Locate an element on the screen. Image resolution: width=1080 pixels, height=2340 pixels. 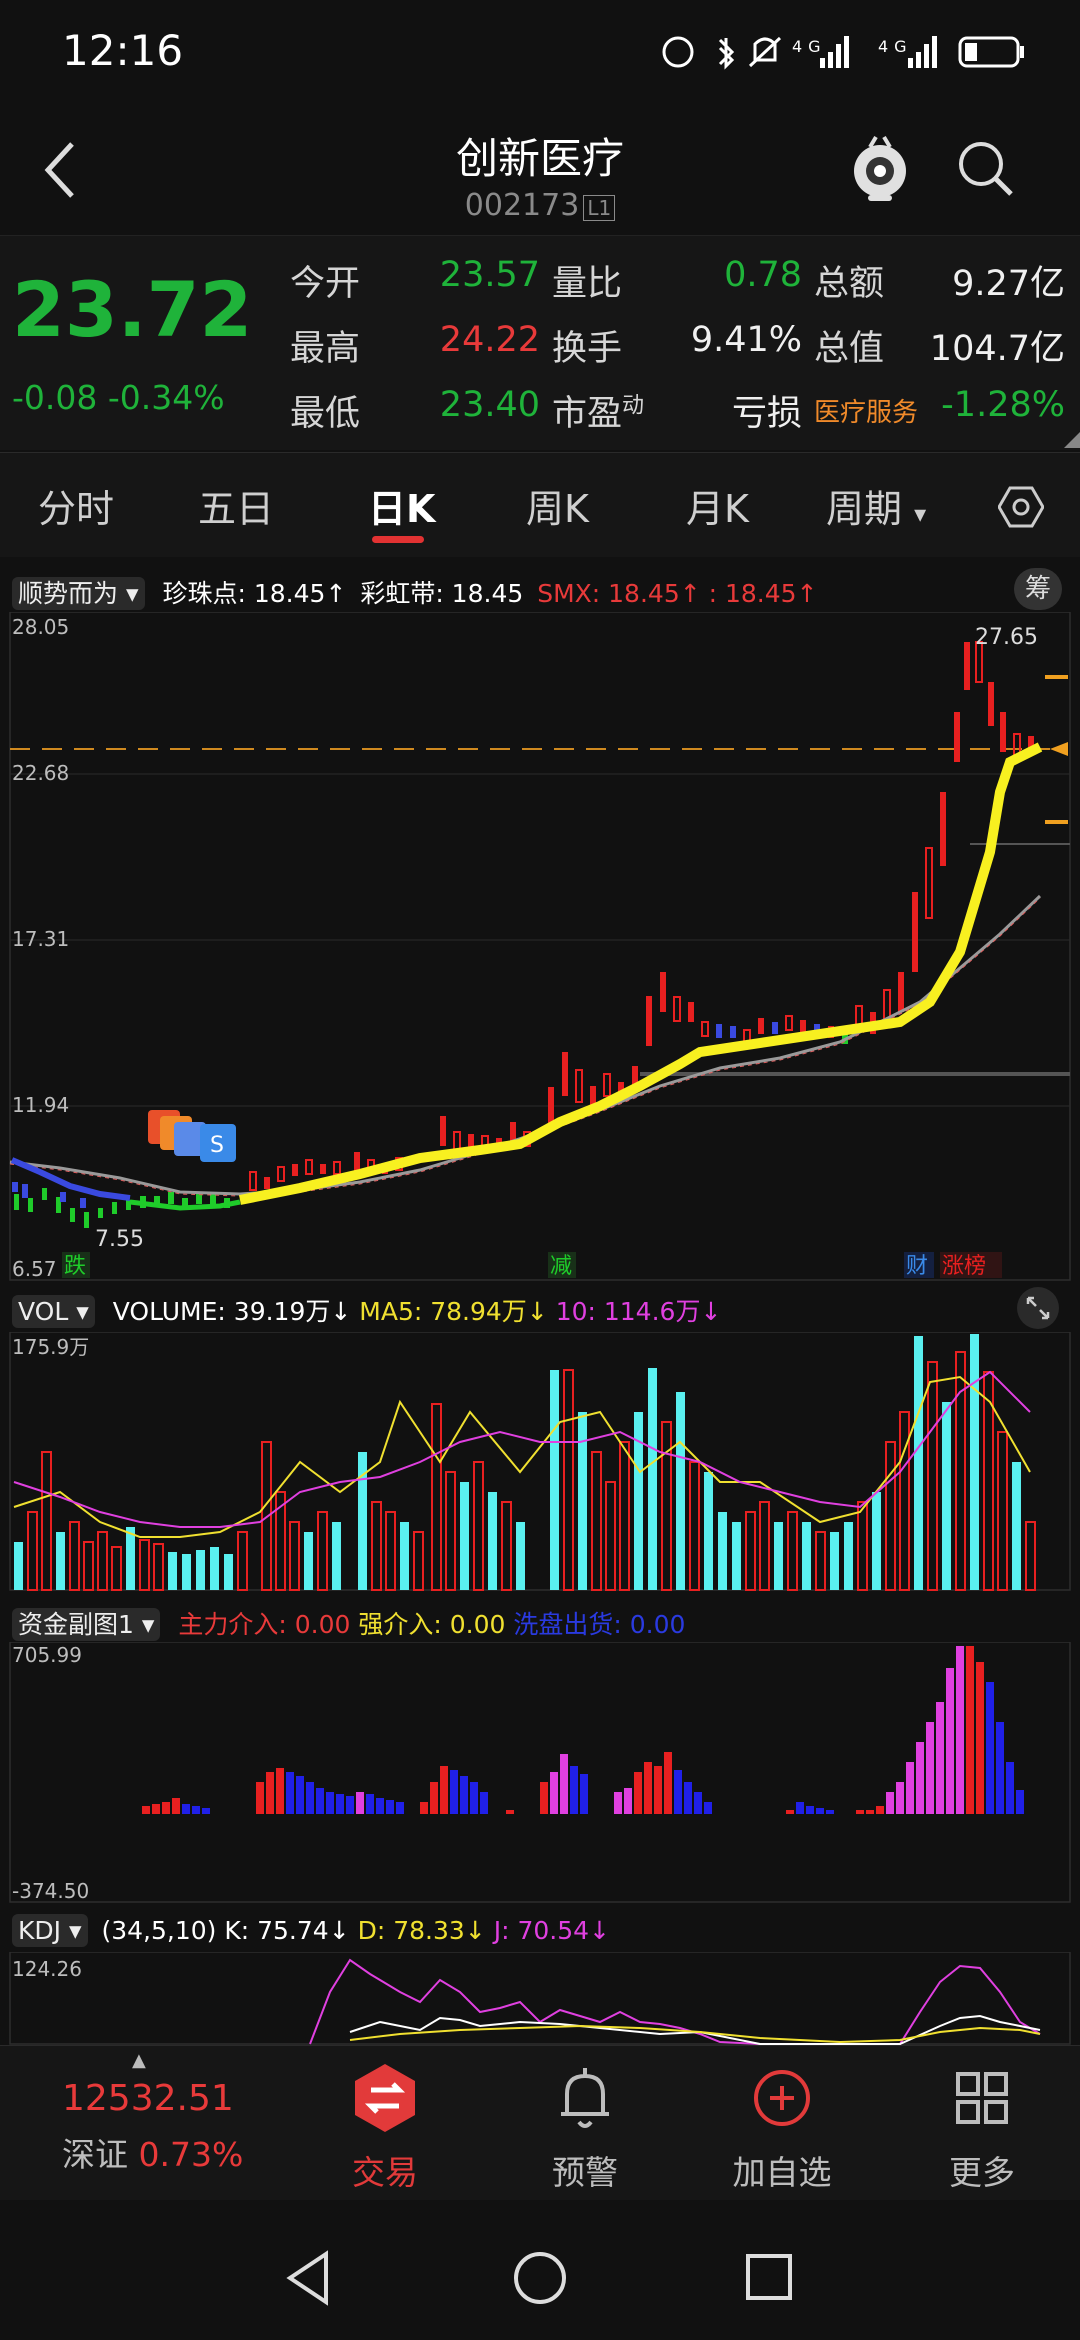
tab-five-day: 五日 is located at coordinates (236, 505).